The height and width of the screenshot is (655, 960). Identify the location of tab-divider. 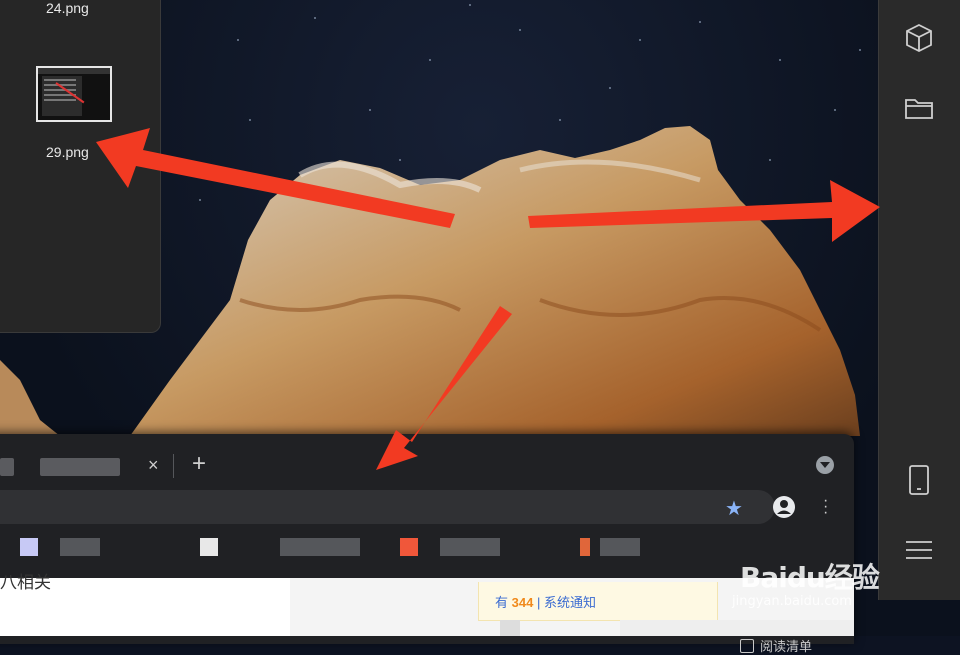
(173, 466).